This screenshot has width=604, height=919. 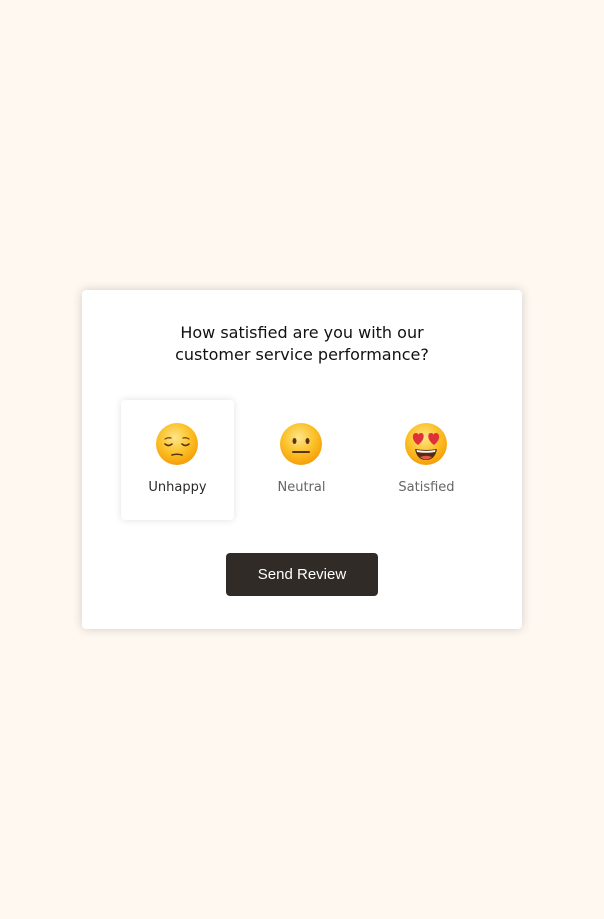 What do you see at coordinates (302, 332) in the screenshot?
I see `question-line-1: How satisfied are you with our` at bounding box center [302, 332].